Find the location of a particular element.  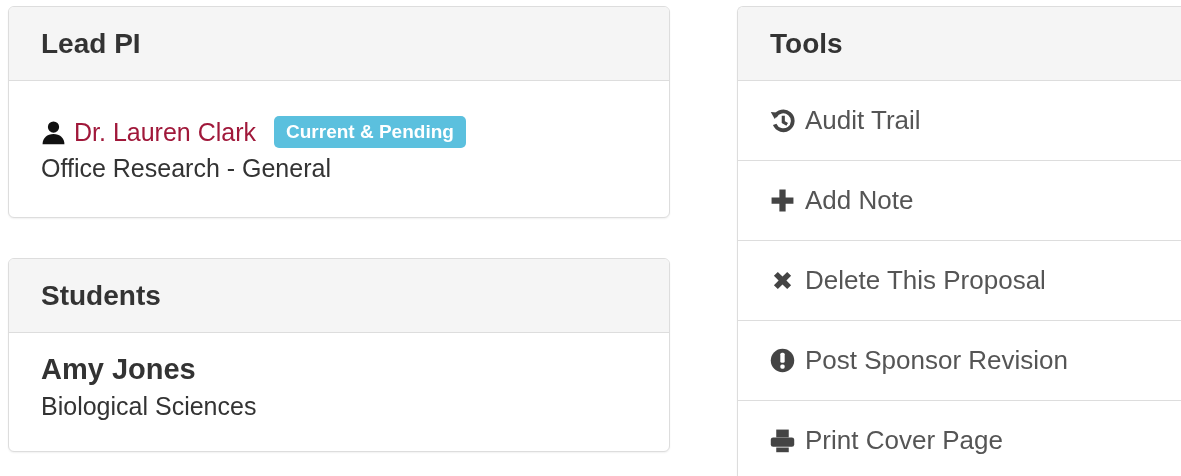

tool-link: Add Note is located at coordinates (959, 201).